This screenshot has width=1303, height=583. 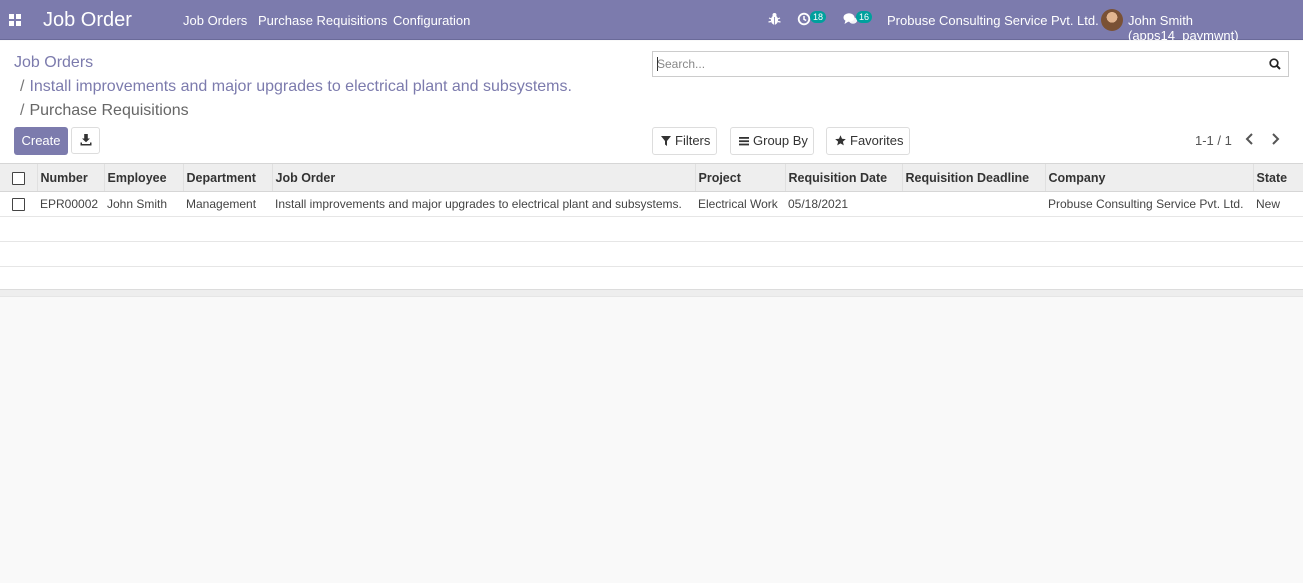 What do you see at coordinates (227, 178) in the screenshot?
I see `column-header-department: Department` at bounding box center [227, 178].